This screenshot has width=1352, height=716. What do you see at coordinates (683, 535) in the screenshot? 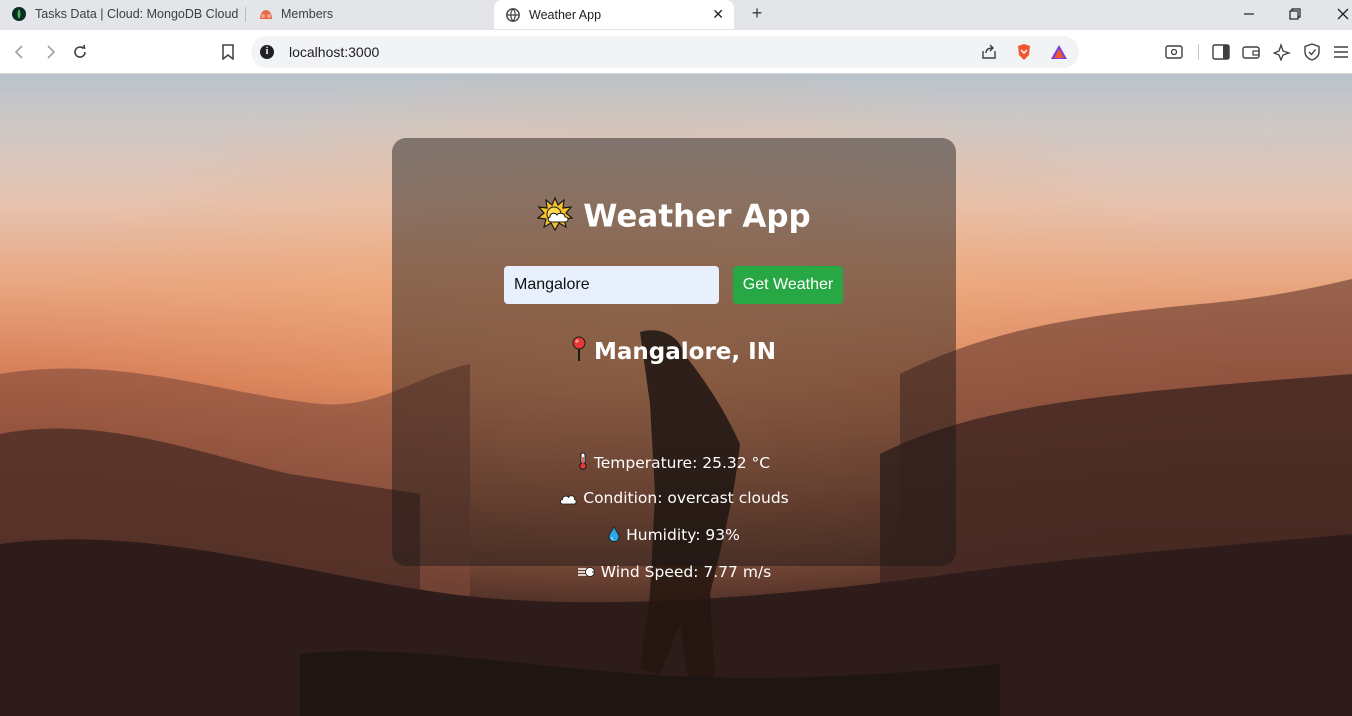
I see `humidity-text: Humidity: 93%` at bounding box center [683, 535].